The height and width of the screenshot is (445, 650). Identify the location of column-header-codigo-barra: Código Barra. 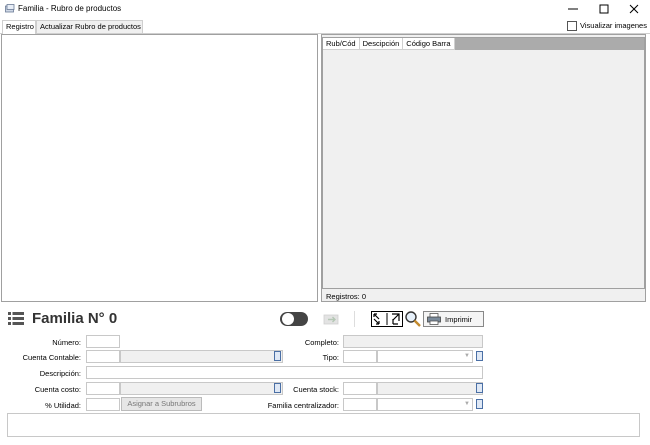
(429, 44).